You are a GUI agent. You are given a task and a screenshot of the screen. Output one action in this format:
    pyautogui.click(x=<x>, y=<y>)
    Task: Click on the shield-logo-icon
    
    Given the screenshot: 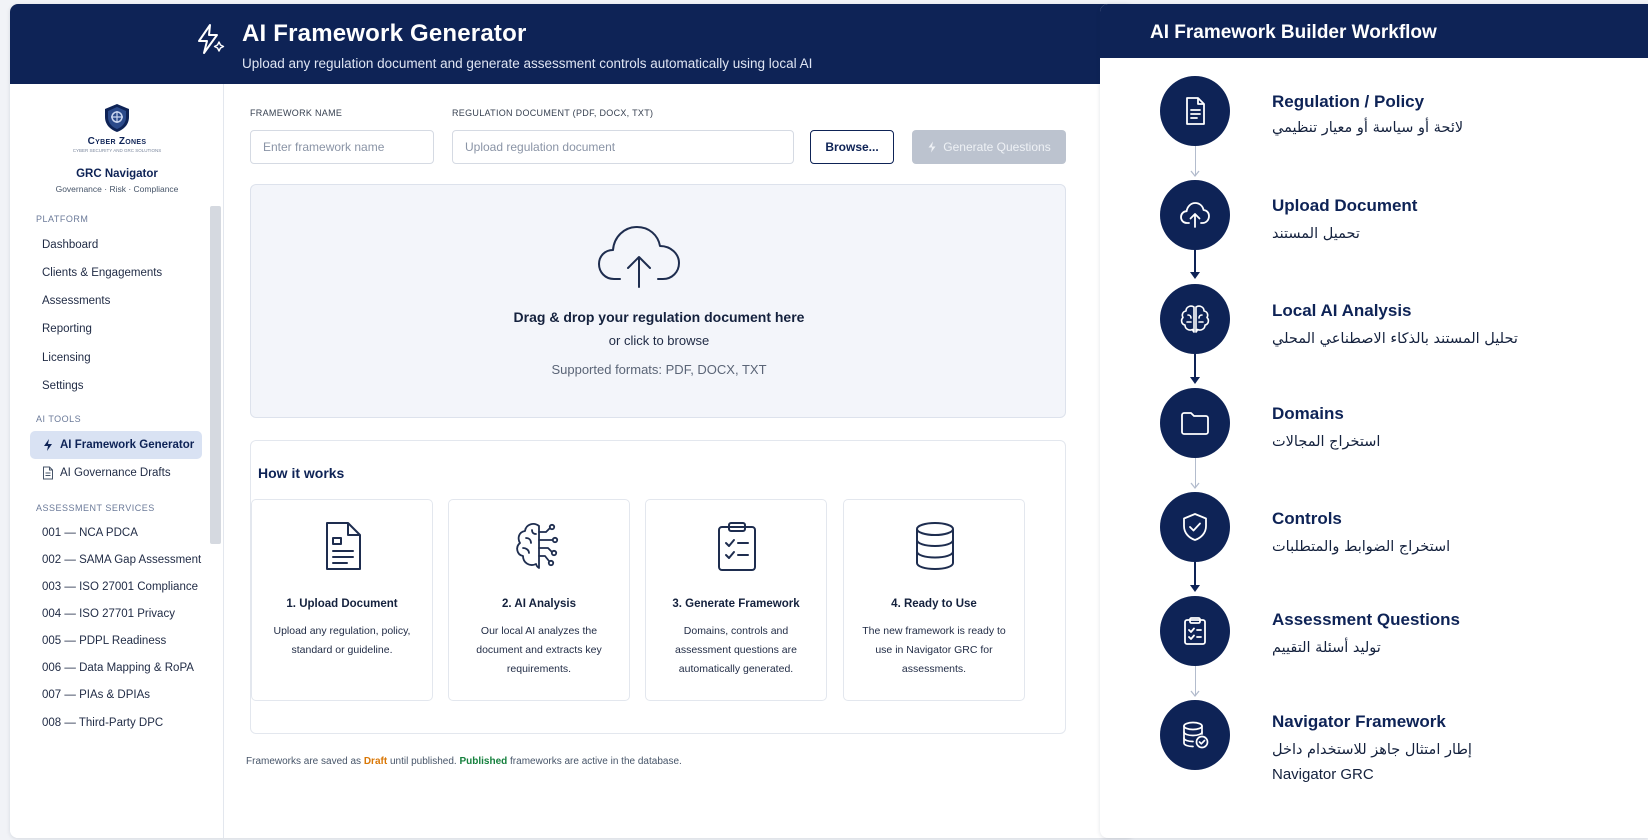 What is the action you would take?
    pyautogui.click(x=117, y=118)
    